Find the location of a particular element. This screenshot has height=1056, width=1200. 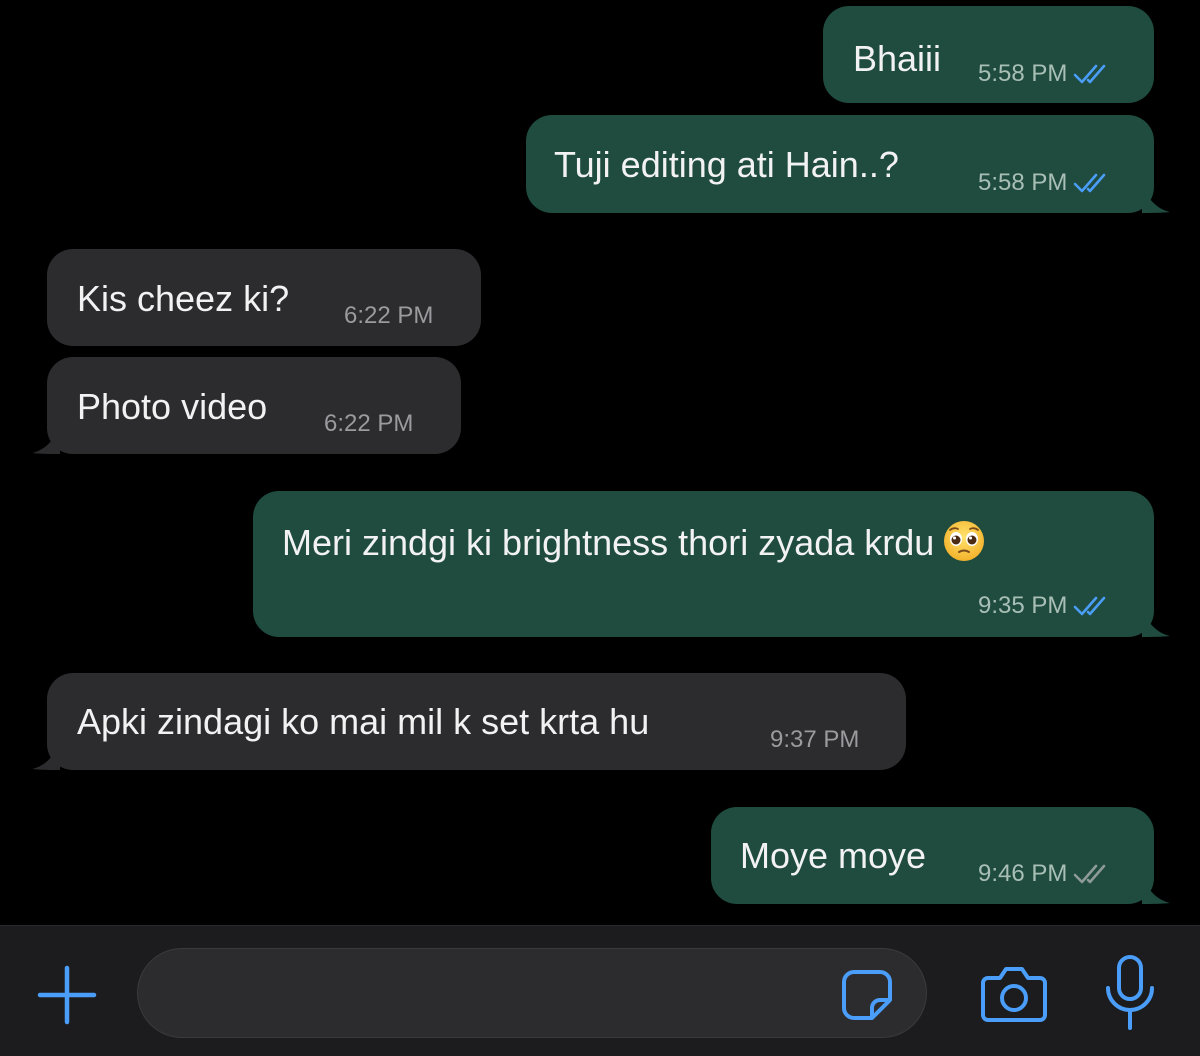

delivered-ticks-icon is located at coordinates (1090, 874).